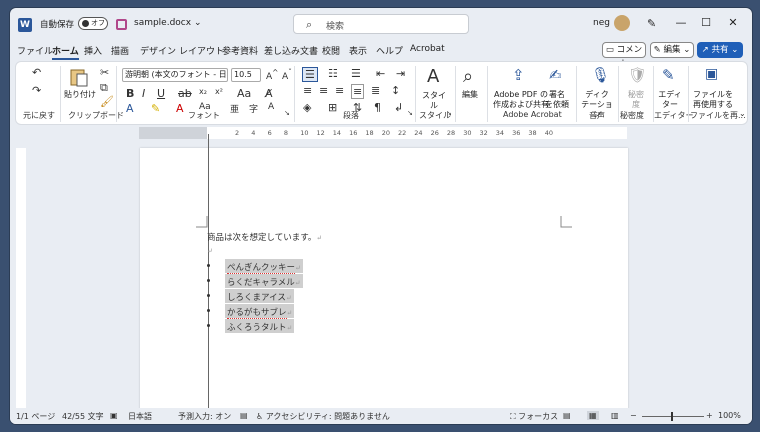 The width and height of the screenshot is (760, 432). Describe the element at coordinates (389, 50) in the screenshot. I see `tab-help: ヘルプ` at that location.